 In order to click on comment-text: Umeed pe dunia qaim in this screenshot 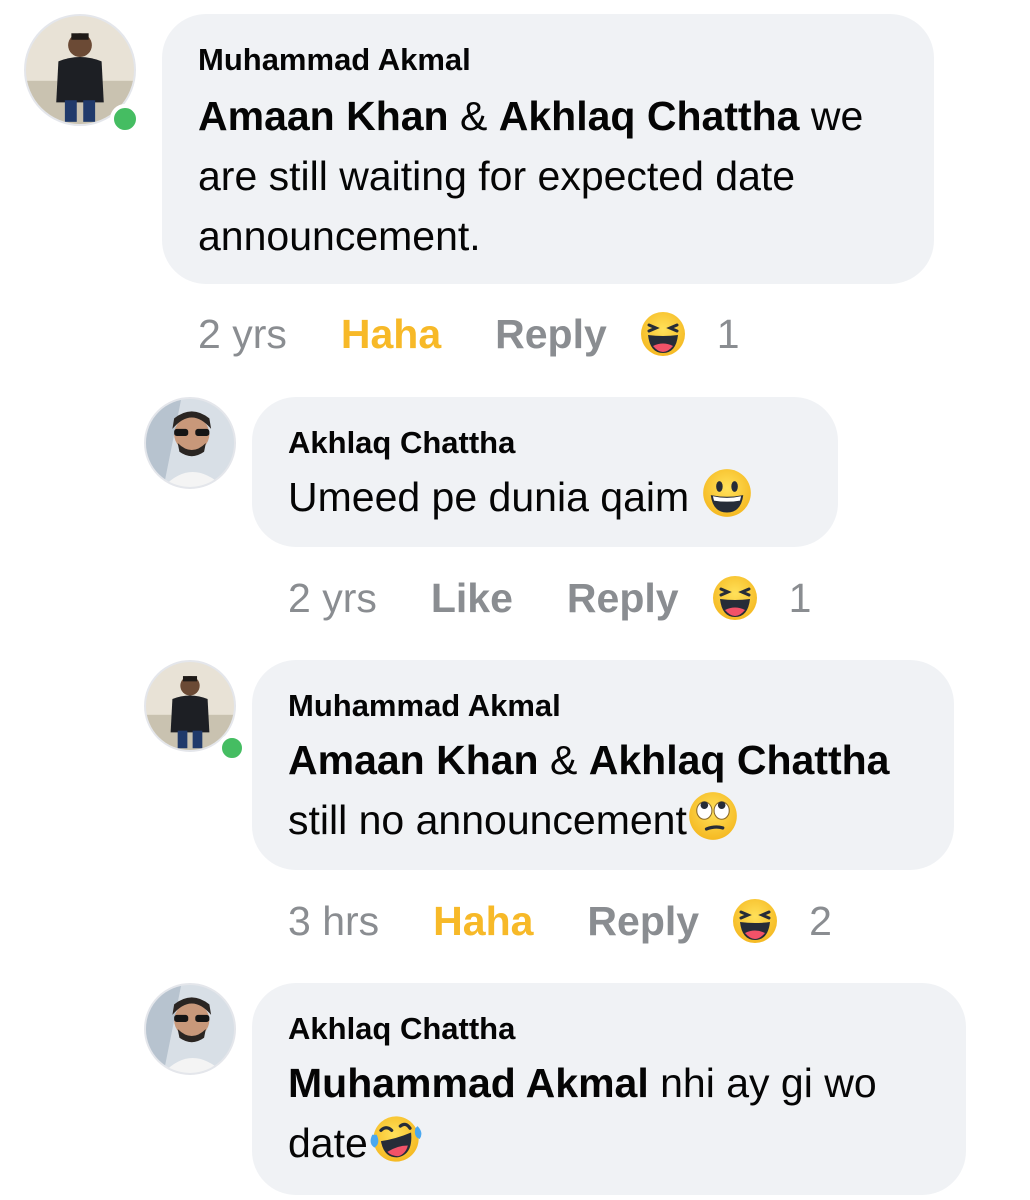, I will do `click(545, 501)`.